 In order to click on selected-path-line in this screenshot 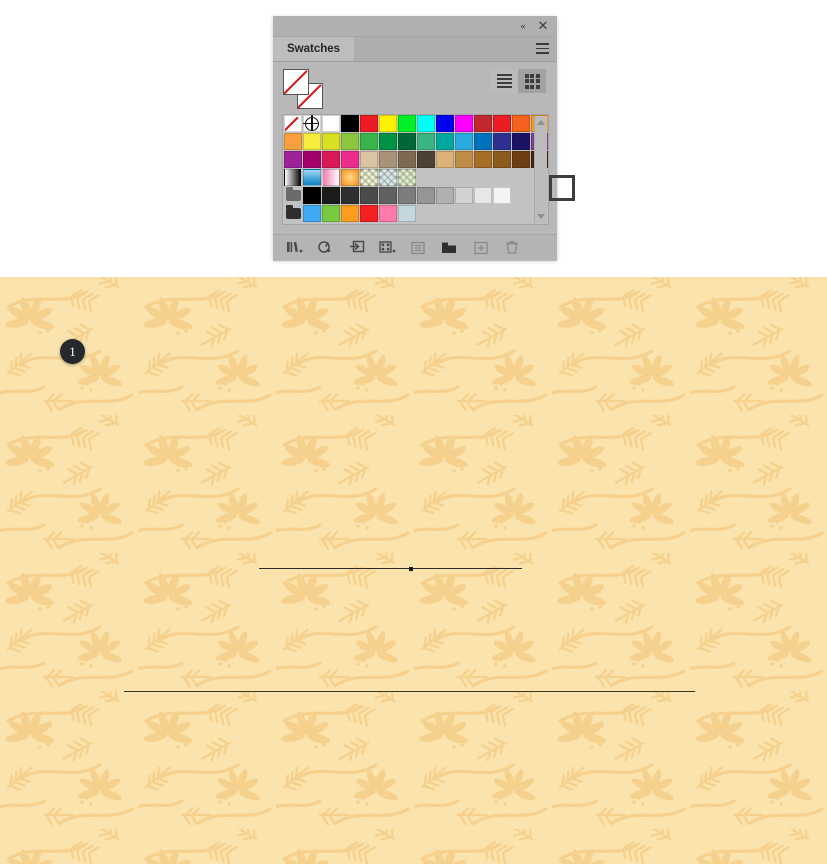, I will do `click(390, 568)`.